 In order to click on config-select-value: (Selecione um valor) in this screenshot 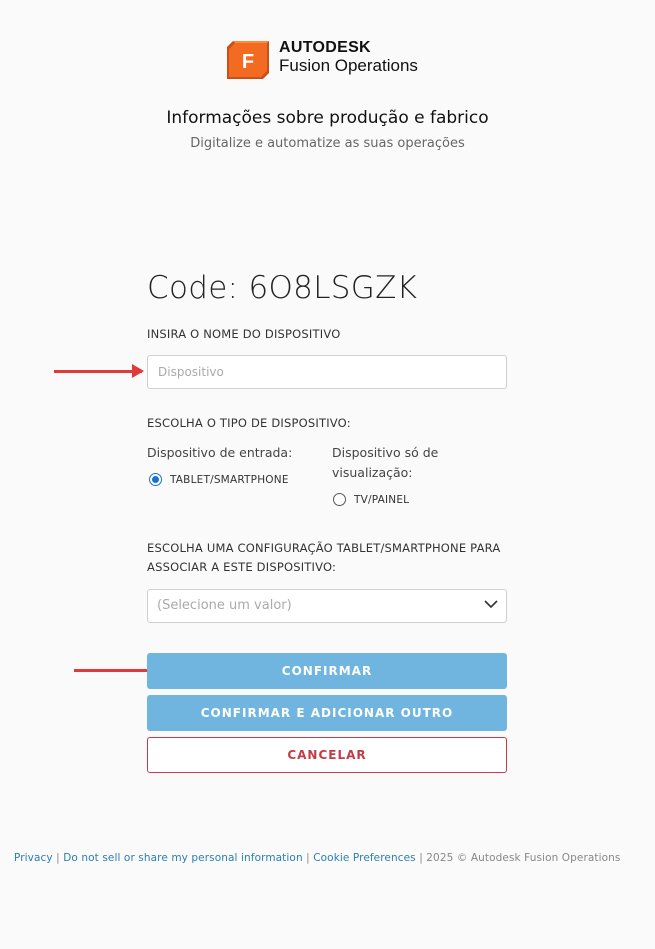, I will do `click(224, 605)`.